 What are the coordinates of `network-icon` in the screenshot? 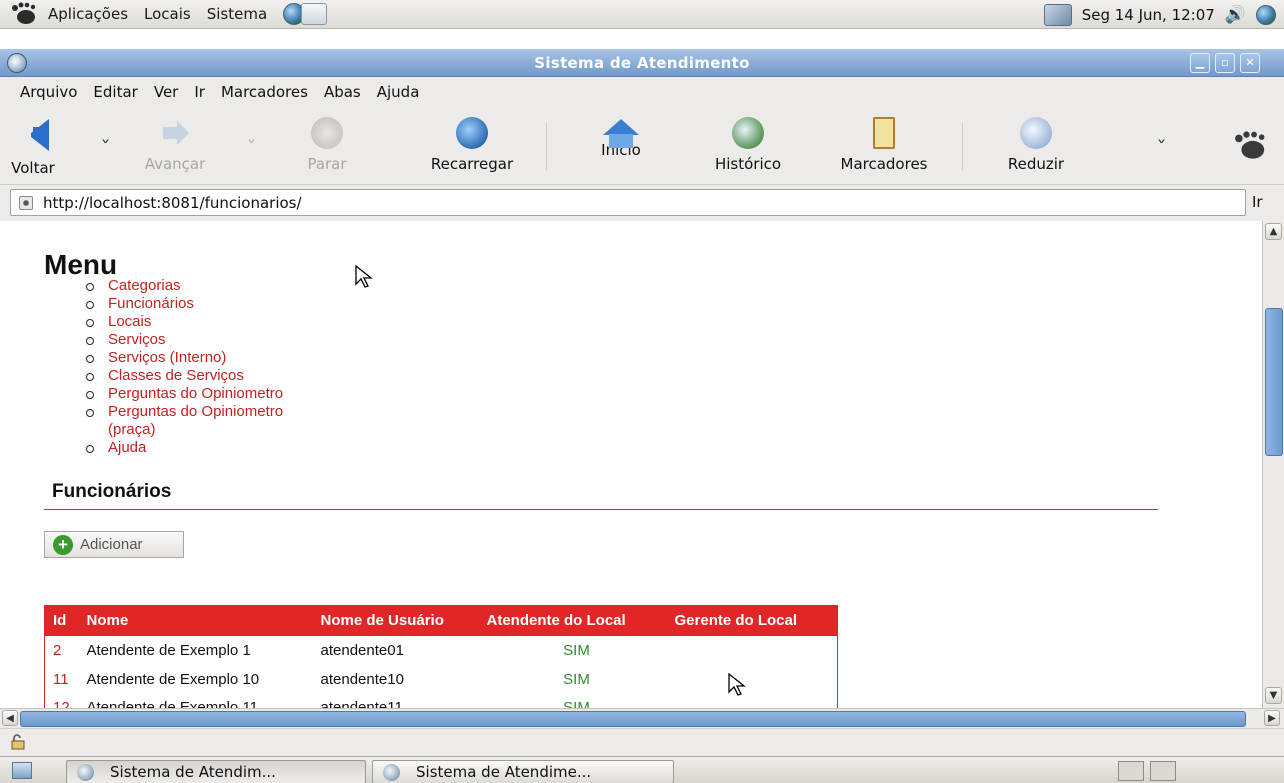 It's located at (1057, 14).